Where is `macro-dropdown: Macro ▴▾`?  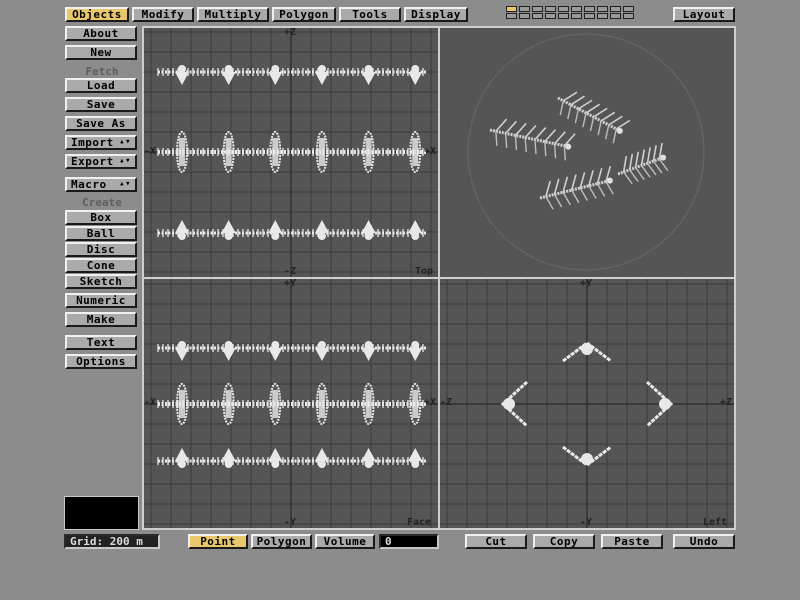
macro-dropdown: Macro ▴▾ is located at coordinates (101, 184).